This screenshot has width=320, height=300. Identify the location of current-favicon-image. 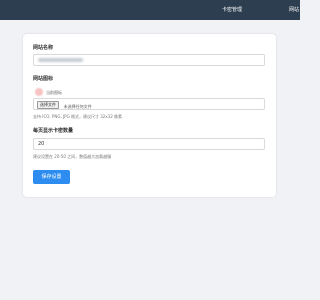
(39, 92).